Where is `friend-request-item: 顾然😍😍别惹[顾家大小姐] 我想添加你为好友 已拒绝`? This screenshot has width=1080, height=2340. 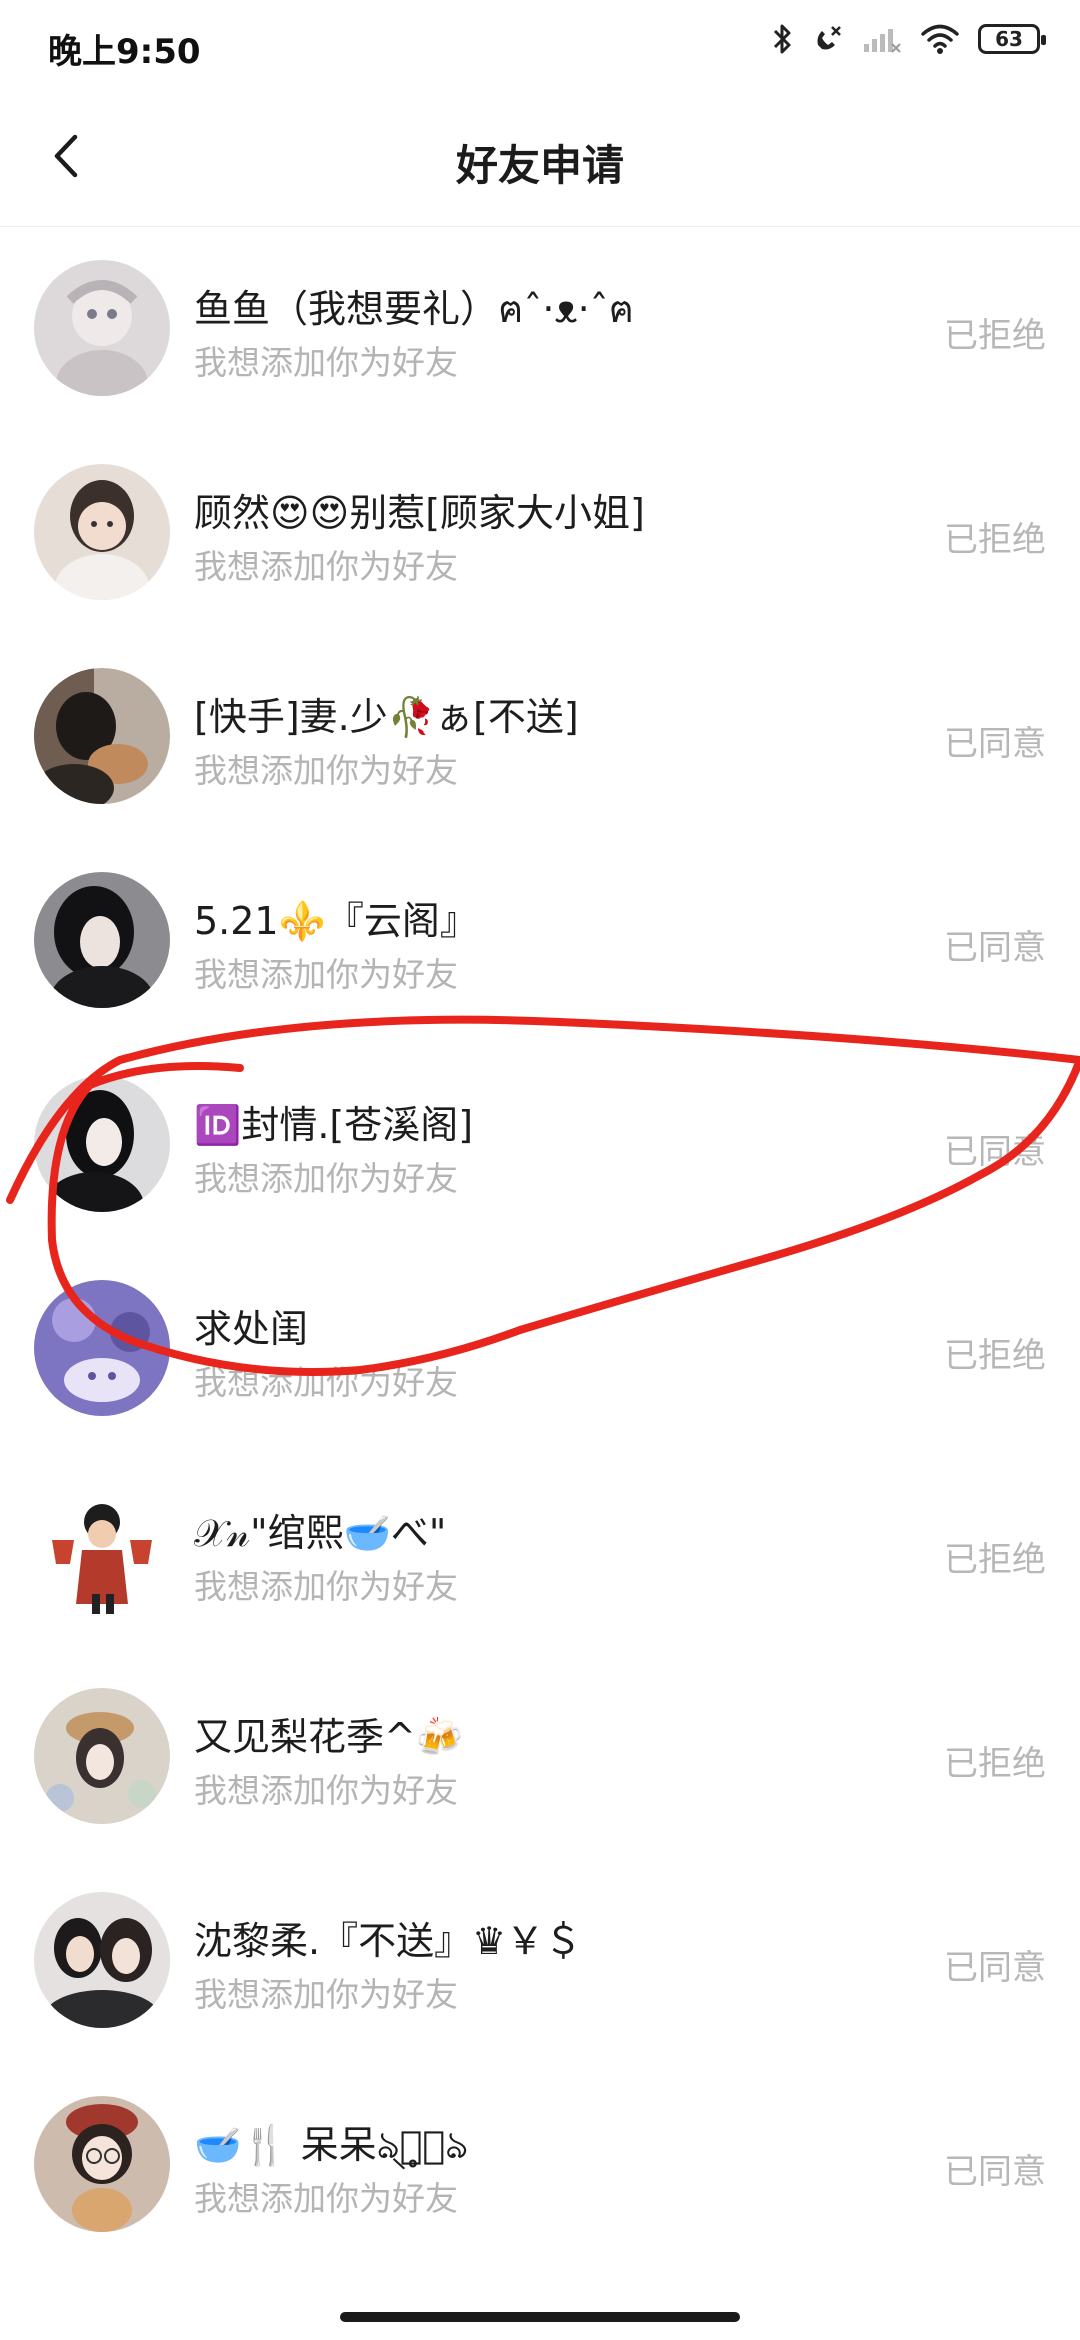 friend-request-item: 顾然😍😍别惹[顾家大小姐] 我想添加你为好友 已拒绝 is located at coordinates (540, 532).